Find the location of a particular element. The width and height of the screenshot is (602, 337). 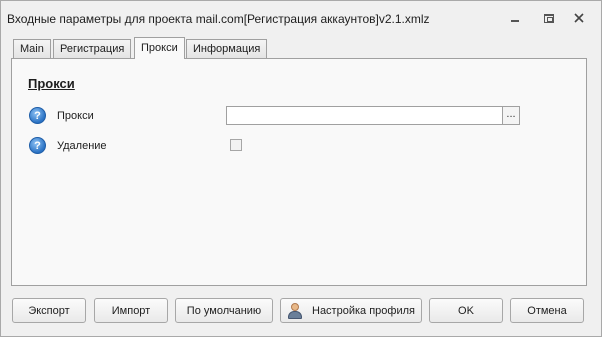

section-title: Прокси is located at coordinates (51, 83).